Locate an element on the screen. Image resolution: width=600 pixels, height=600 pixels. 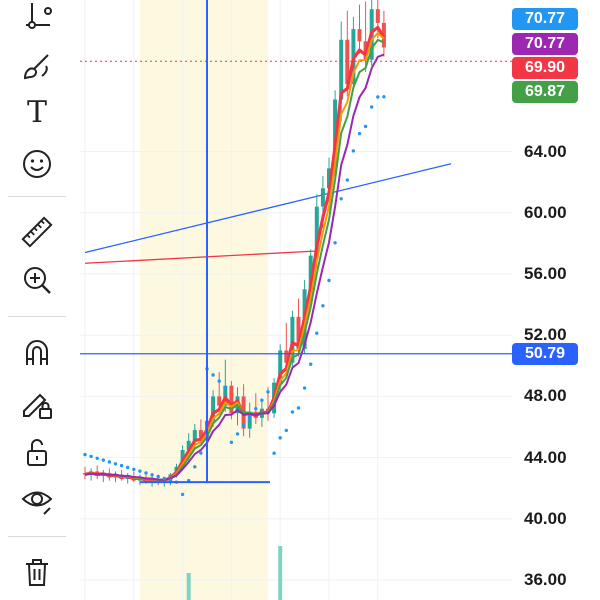
unlock-icon is located at coordinates (37, 452).